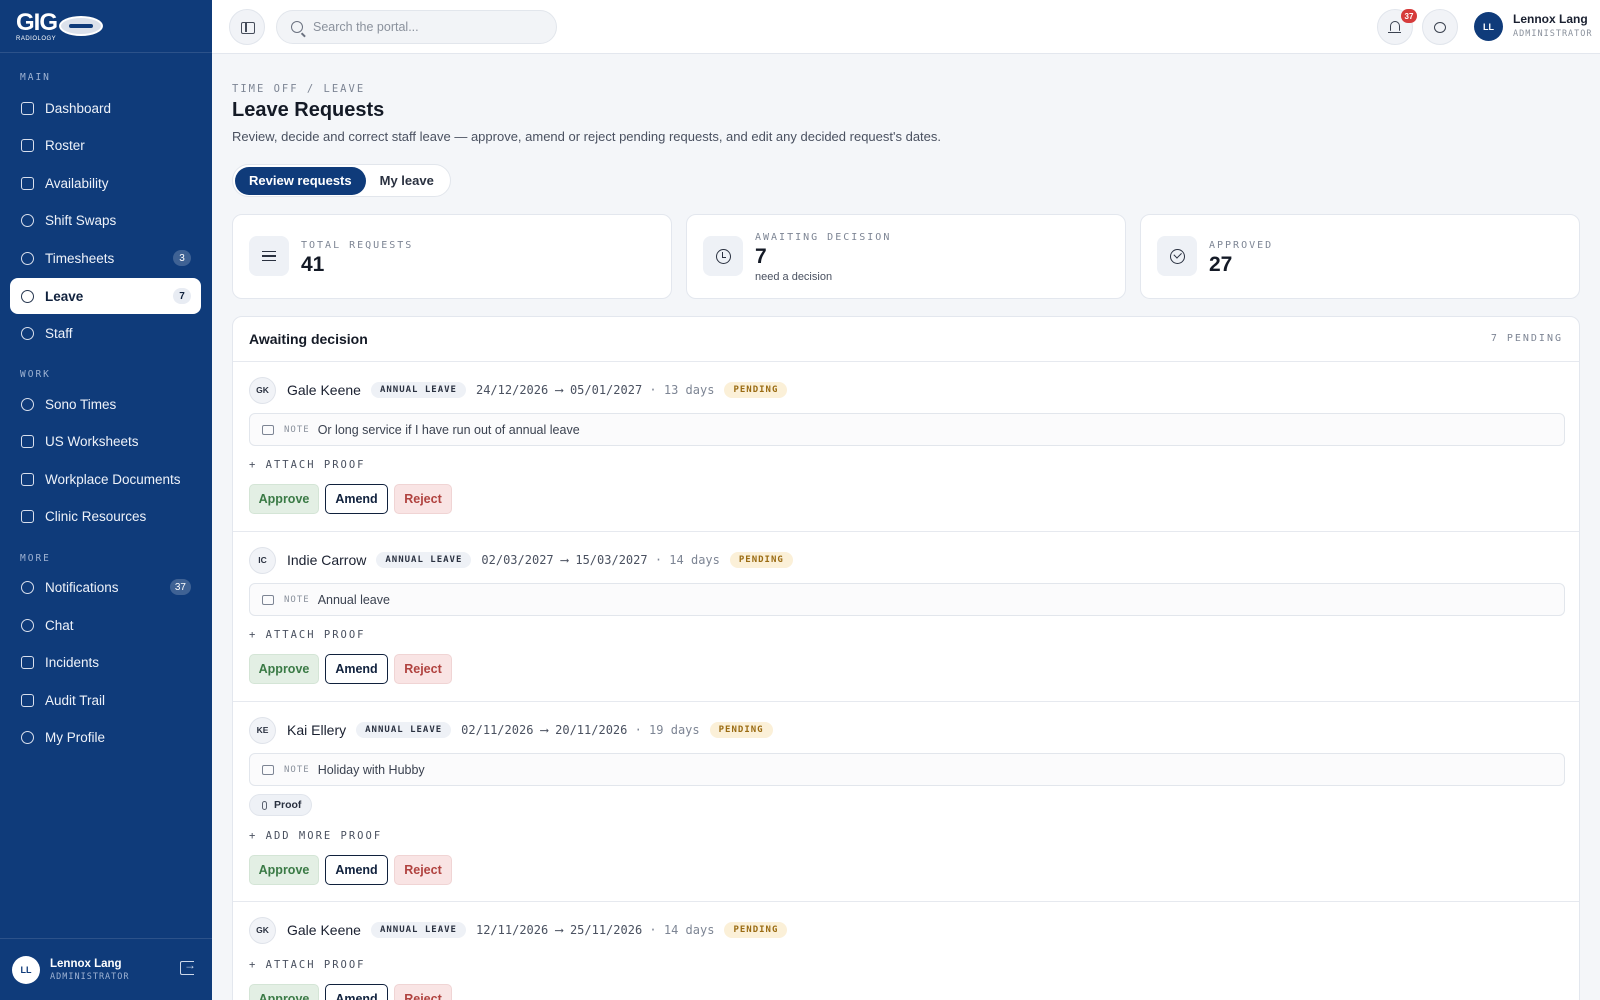  What do you see at coordinates (247, 27) in the screenshot?
I see `sidebar-toggle-button` at bounding box center [247, 27].